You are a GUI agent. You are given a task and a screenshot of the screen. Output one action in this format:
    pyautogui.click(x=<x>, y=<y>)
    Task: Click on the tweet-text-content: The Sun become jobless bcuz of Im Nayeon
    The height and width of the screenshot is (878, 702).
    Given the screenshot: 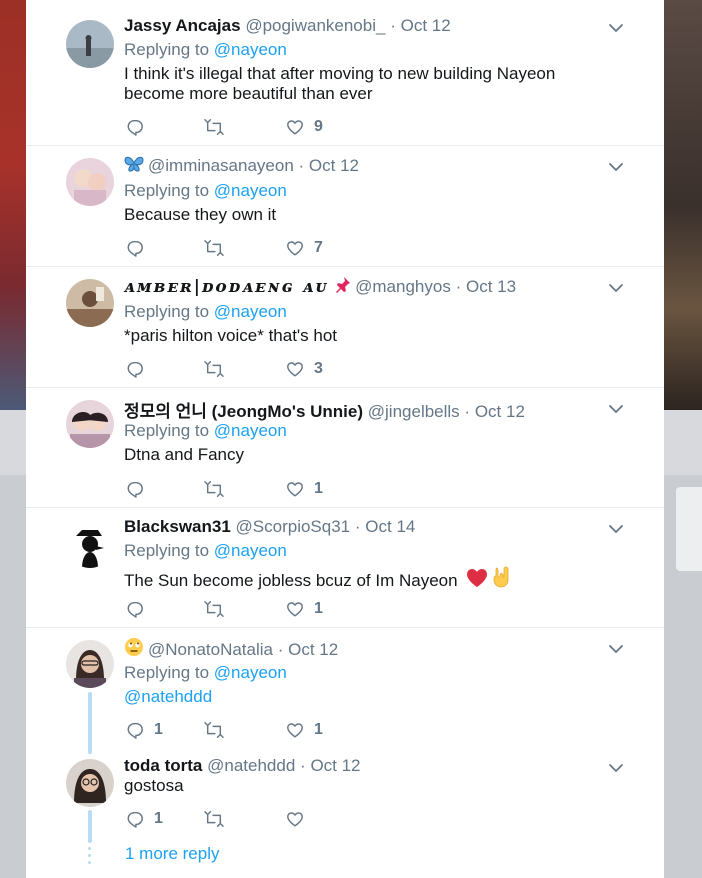 What is the action you would take?
    pyautogui.click(x=291, y=580)
    